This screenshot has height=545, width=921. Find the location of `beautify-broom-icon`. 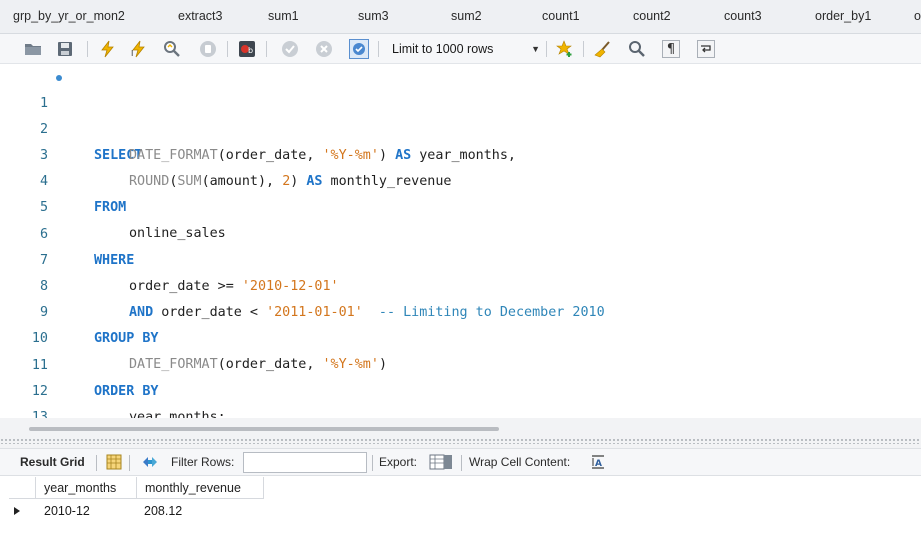

beautify-broom-icon is located at coordinates (603, 49).